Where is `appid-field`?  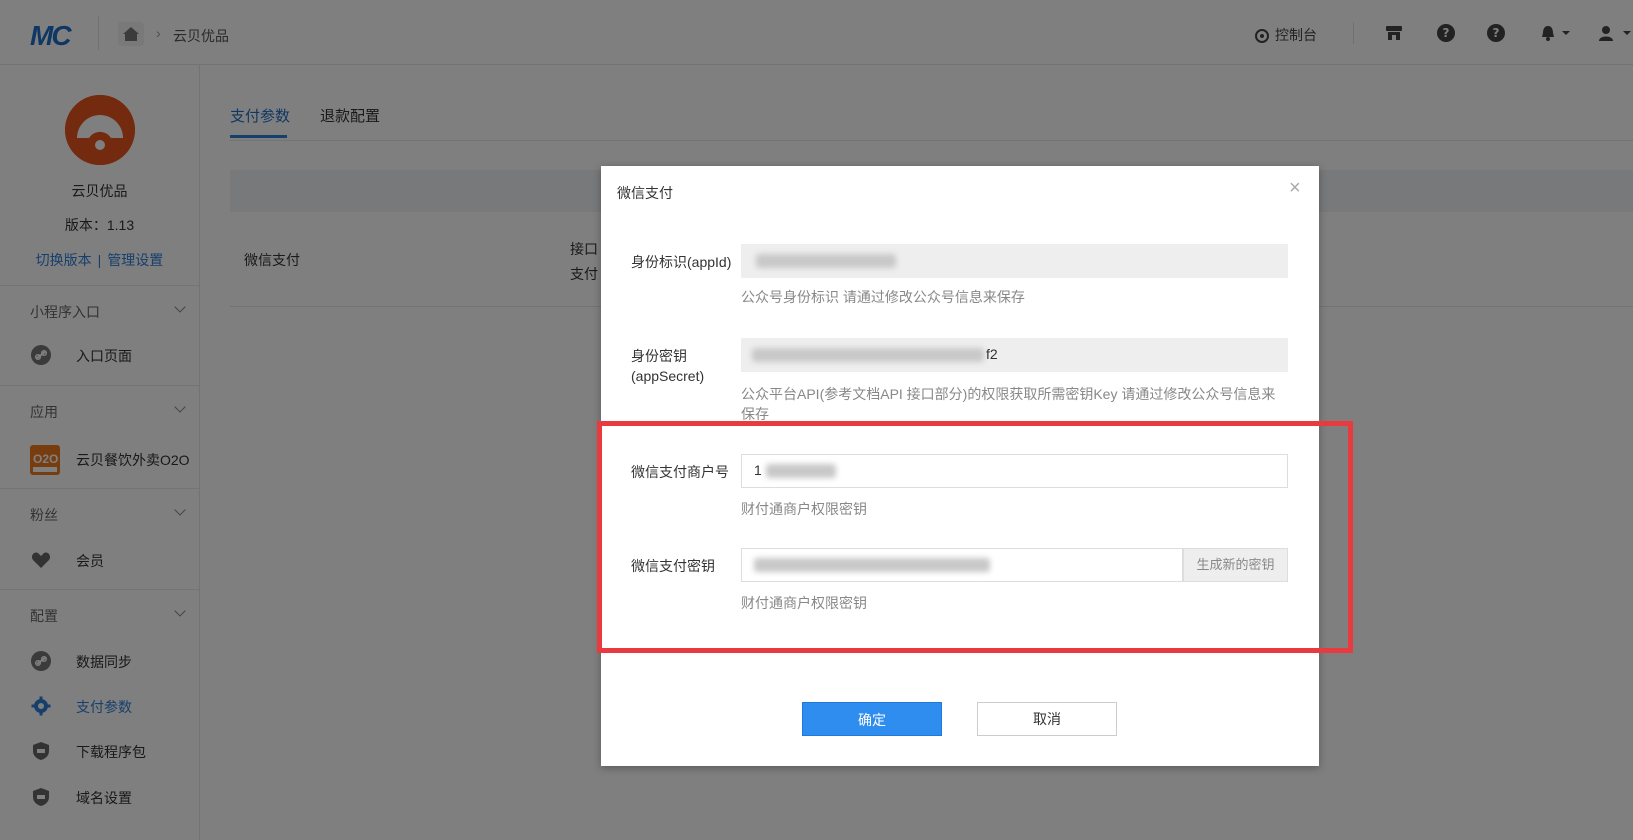
appid-field is located at coordinates (1014, 261).